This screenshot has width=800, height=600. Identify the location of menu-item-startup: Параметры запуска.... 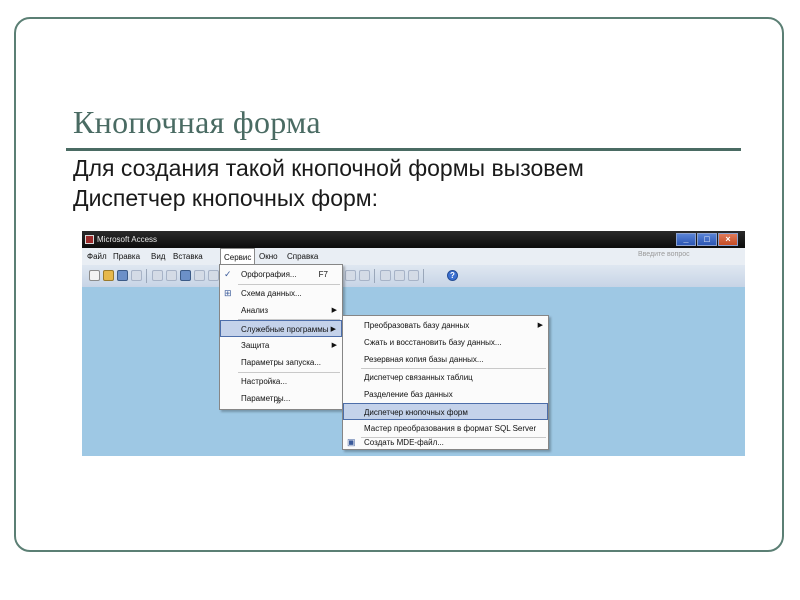
(281, 362).